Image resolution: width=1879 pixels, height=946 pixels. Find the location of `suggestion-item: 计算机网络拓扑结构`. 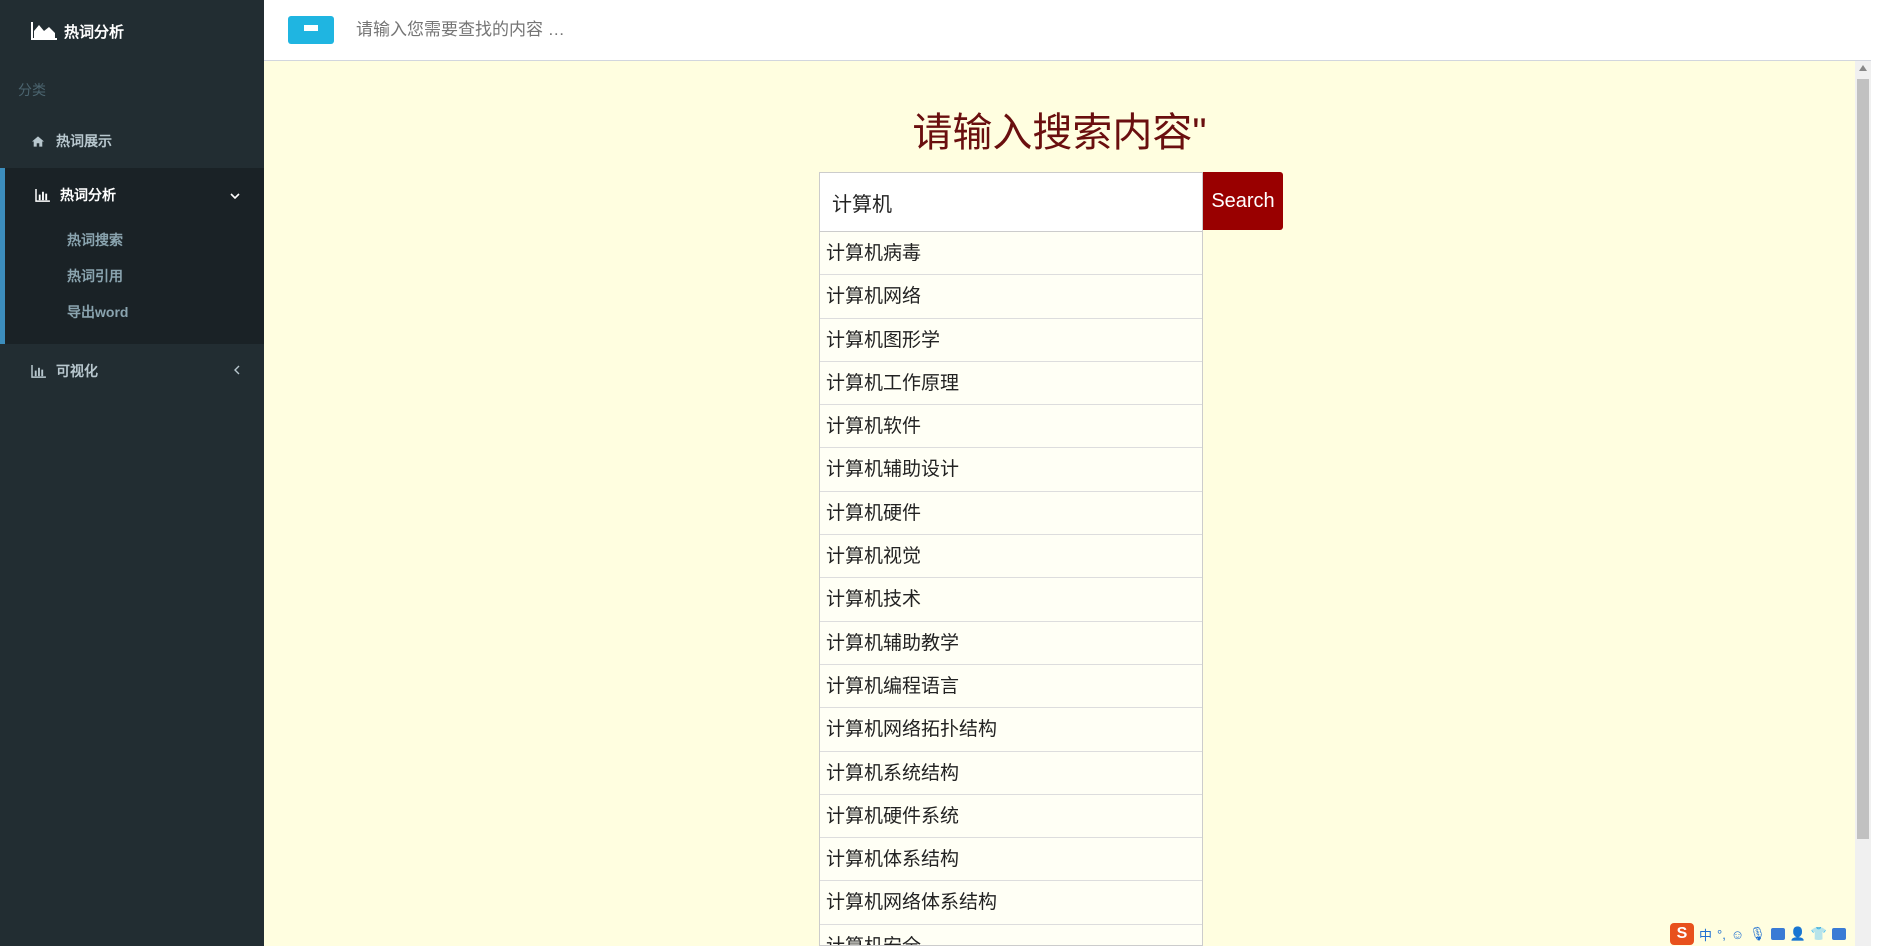

suggestion-item: 计算机网络拓扑结构 is located at coordinates (1011, 730).